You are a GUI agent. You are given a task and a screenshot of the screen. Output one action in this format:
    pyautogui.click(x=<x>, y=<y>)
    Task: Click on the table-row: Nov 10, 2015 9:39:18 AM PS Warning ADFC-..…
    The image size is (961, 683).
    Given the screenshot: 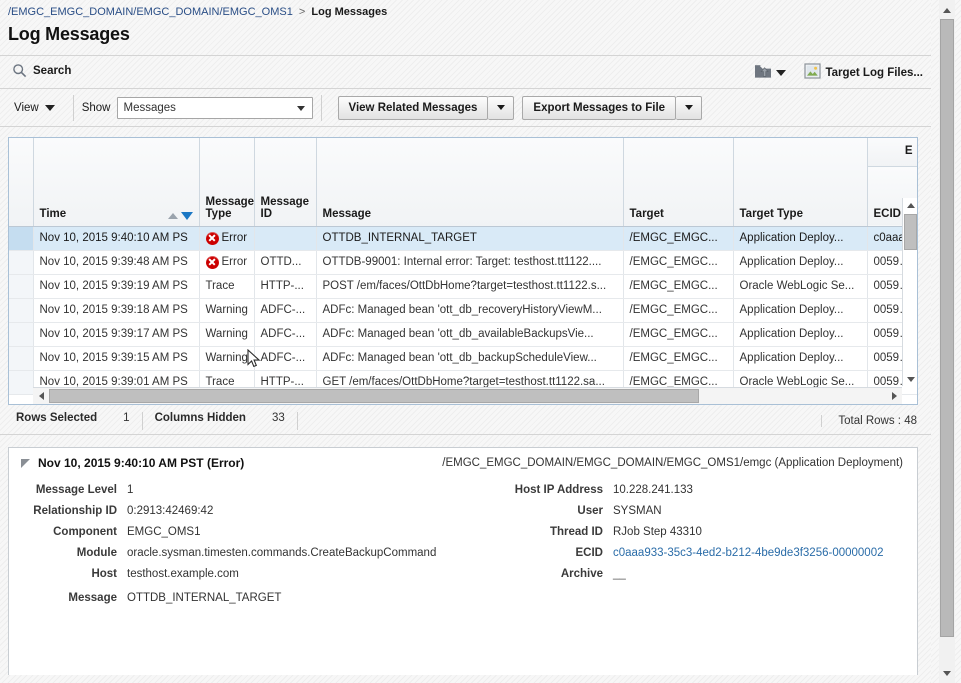 What is the action you would take?
    pyautogui.click(x=463, y=310)
    